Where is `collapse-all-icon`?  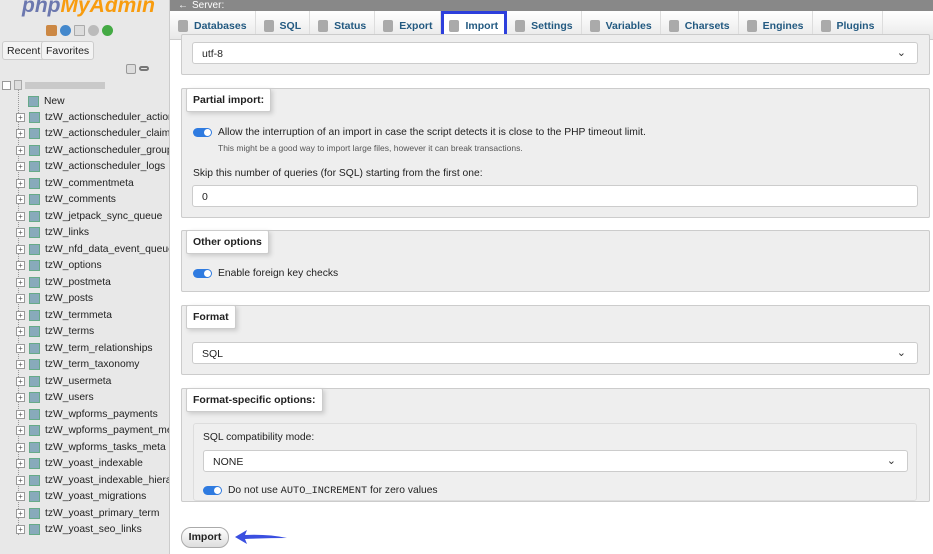 collapse-all-icon is located at coordinates (131, 69).